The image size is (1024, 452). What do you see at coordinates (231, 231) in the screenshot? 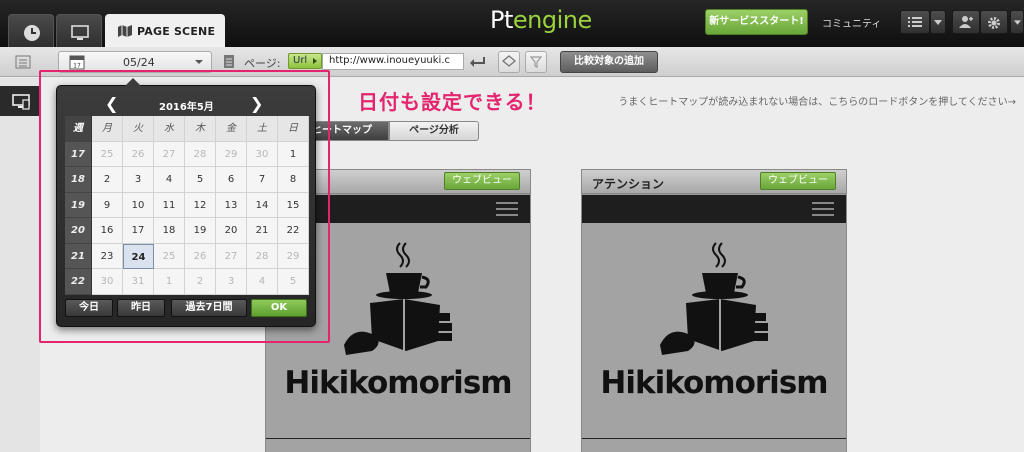
I see `calendar-day: 20` at bounding box center [231, 231].